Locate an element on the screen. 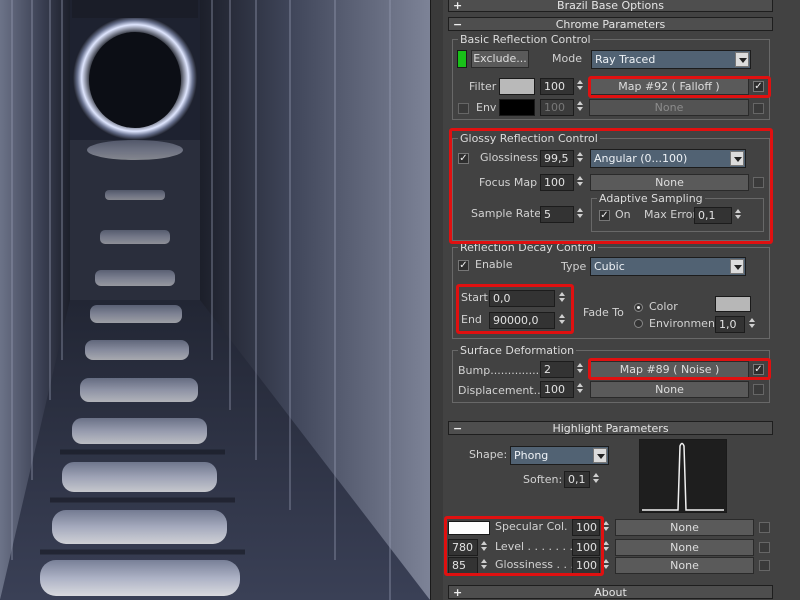 This screenshot has width=800, height=600. level-amount-input: 100 is located at coordinates (586, 547).